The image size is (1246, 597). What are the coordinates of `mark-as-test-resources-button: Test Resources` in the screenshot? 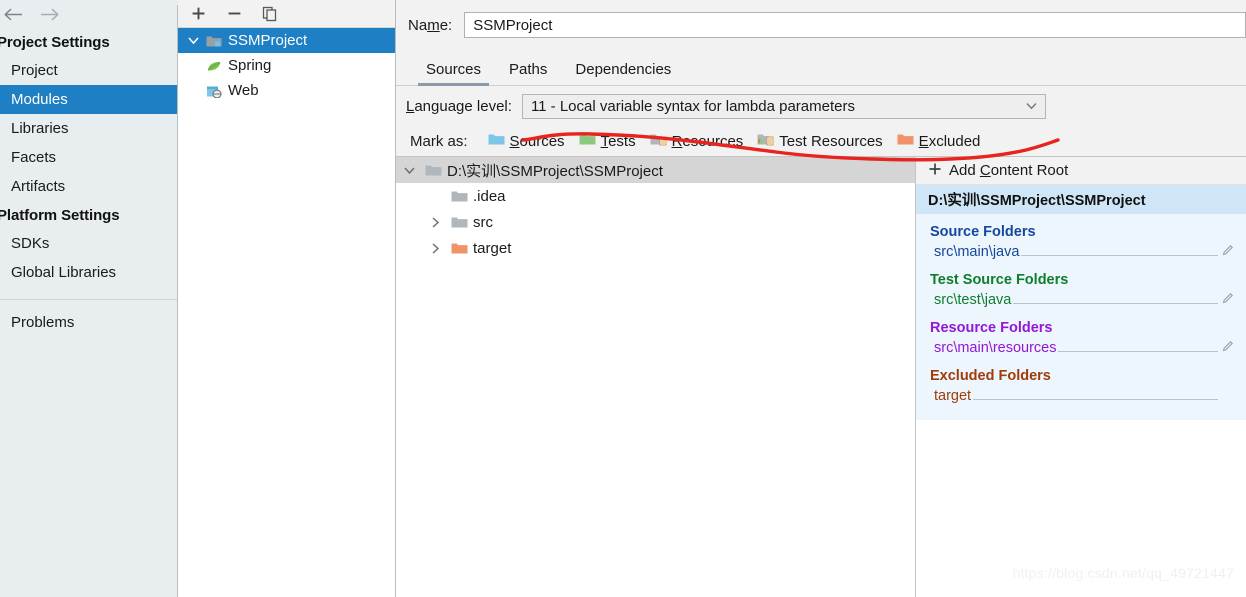 It's located at (820, 141).